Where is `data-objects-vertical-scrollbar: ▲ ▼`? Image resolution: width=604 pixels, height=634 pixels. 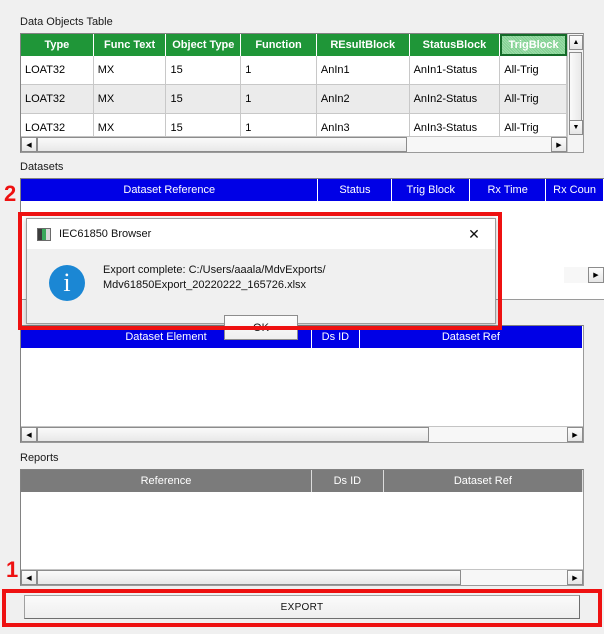 data-objects-vertical-scrollbar: ▲ ▼ is located at coordinates (575, 93).